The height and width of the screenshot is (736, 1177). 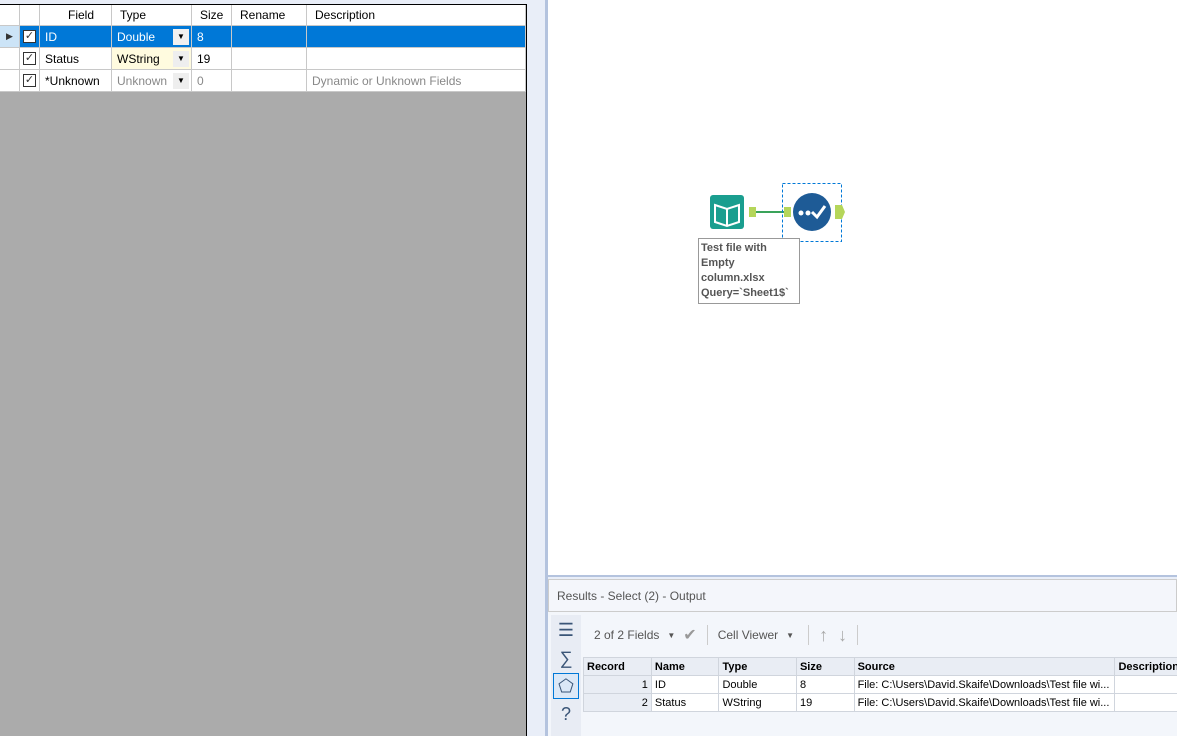 I want to click on name-cell: ID, so click(x=685, y=684).